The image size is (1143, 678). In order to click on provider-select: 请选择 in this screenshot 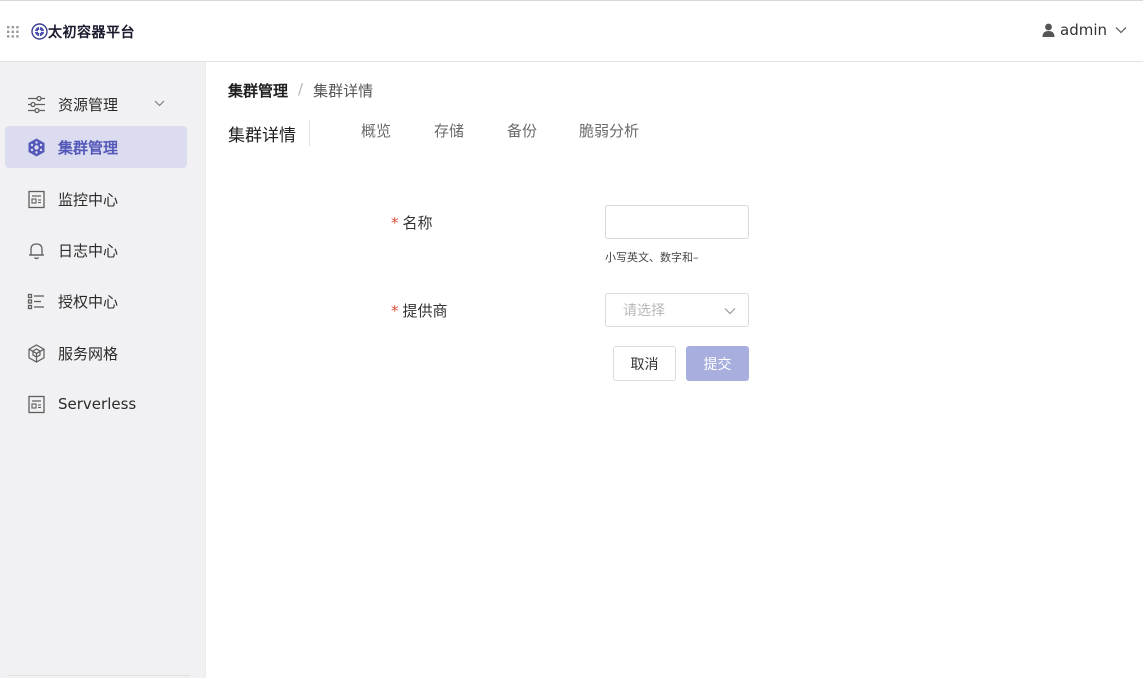, I will do `click(677, 310)`.